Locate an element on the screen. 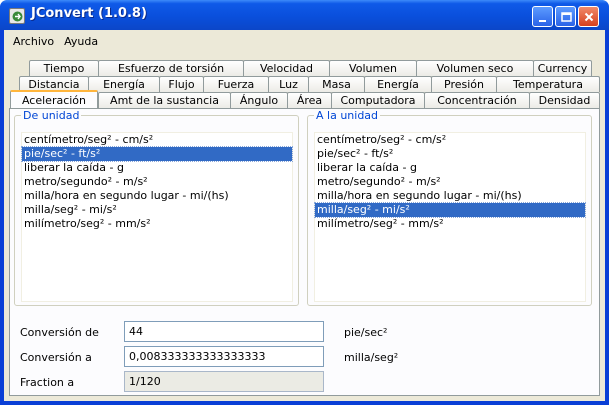  tab-luz: Luz is located at coordinates (288, 84).